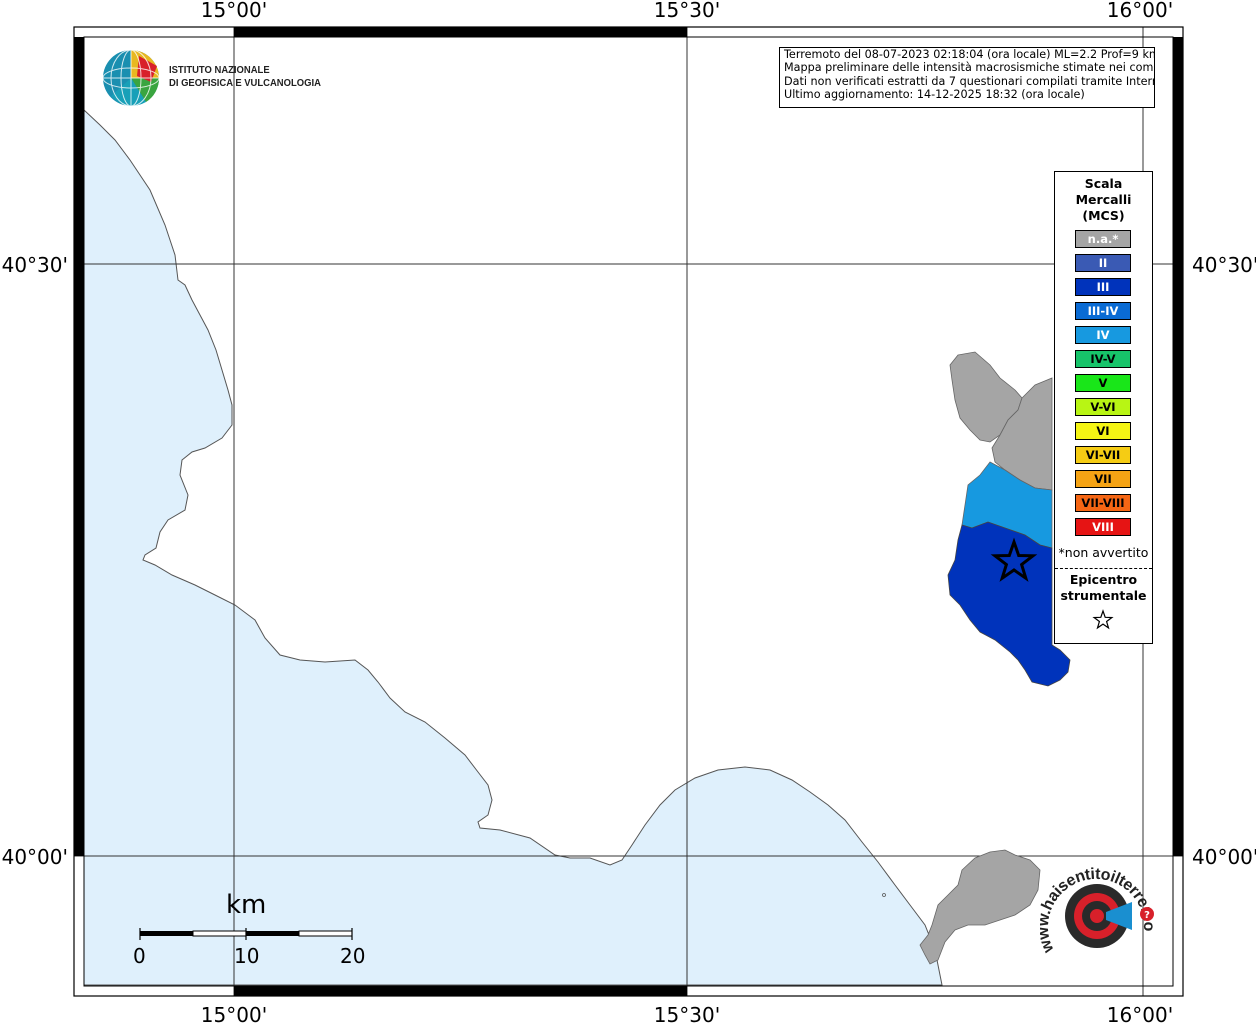 This screenshot has height=1024, width=1256. Describe the element at coordinates (131, 78) in the screenshot. I see `ingv-globe-icon` at that location.